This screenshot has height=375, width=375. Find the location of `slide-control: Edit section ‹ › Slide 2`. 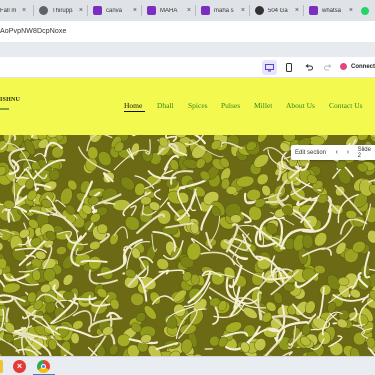

slide-control: Edit section ‹ › Slide 2 is located at coordinates (333, 152).